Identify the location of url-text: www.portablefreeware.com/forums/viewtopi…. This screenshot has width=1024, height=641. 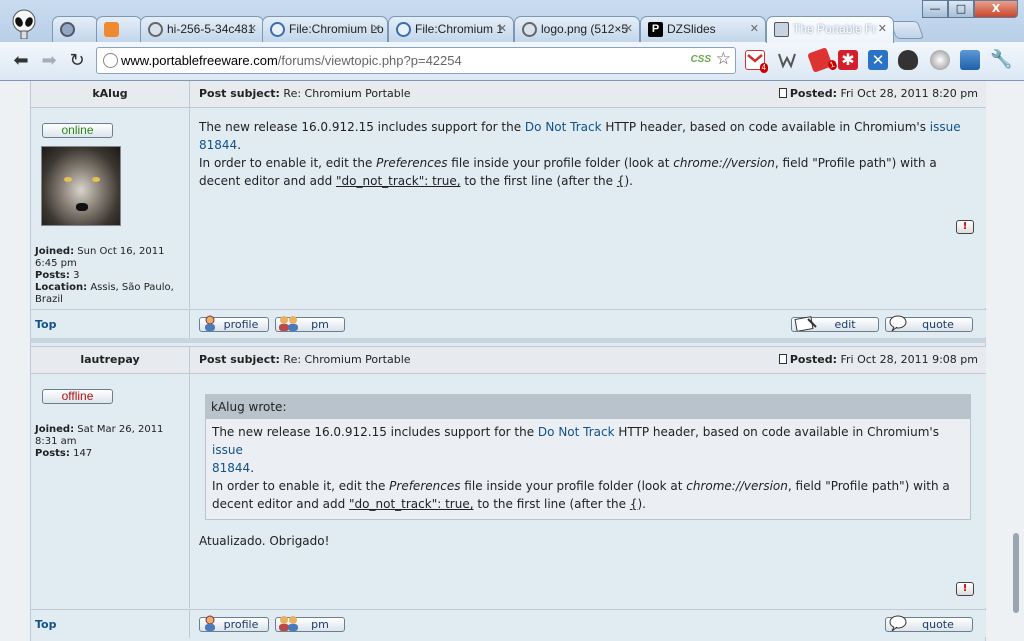
(291, 60).